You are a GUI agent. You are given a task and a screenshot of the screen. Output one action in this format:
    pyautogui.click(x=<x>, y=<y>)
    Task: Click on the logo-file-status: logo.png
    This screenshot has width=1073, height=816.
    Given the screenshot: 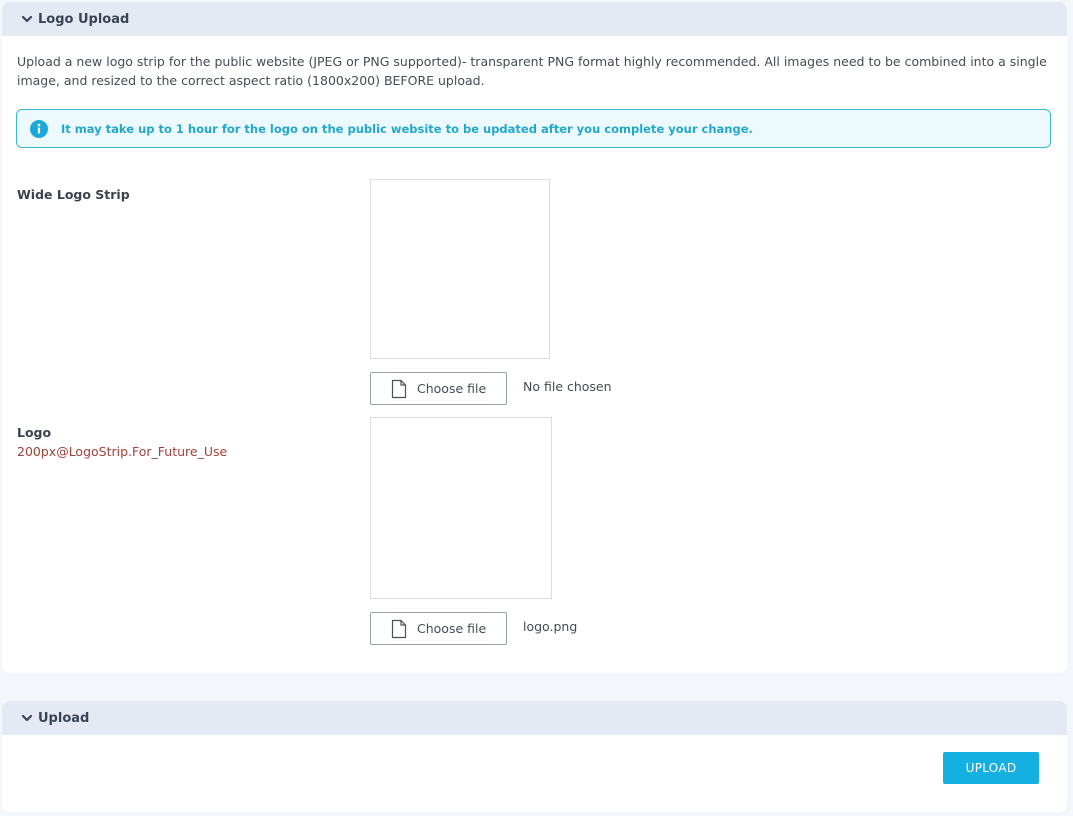 What is the action you would take?
    pyautogui.click(x=550, y=626)
    